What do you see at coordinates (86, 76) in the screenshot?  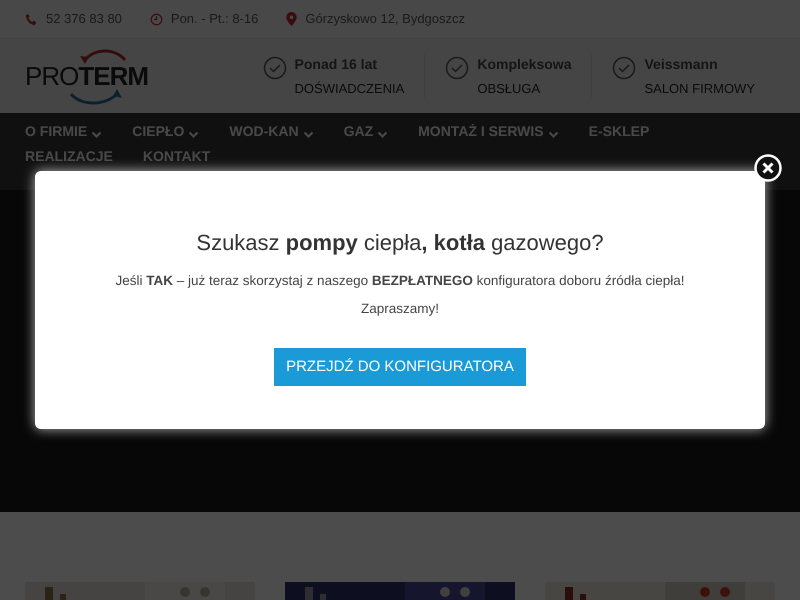 I see `logo-text: PROTERM` at bounding box center [86, 76].